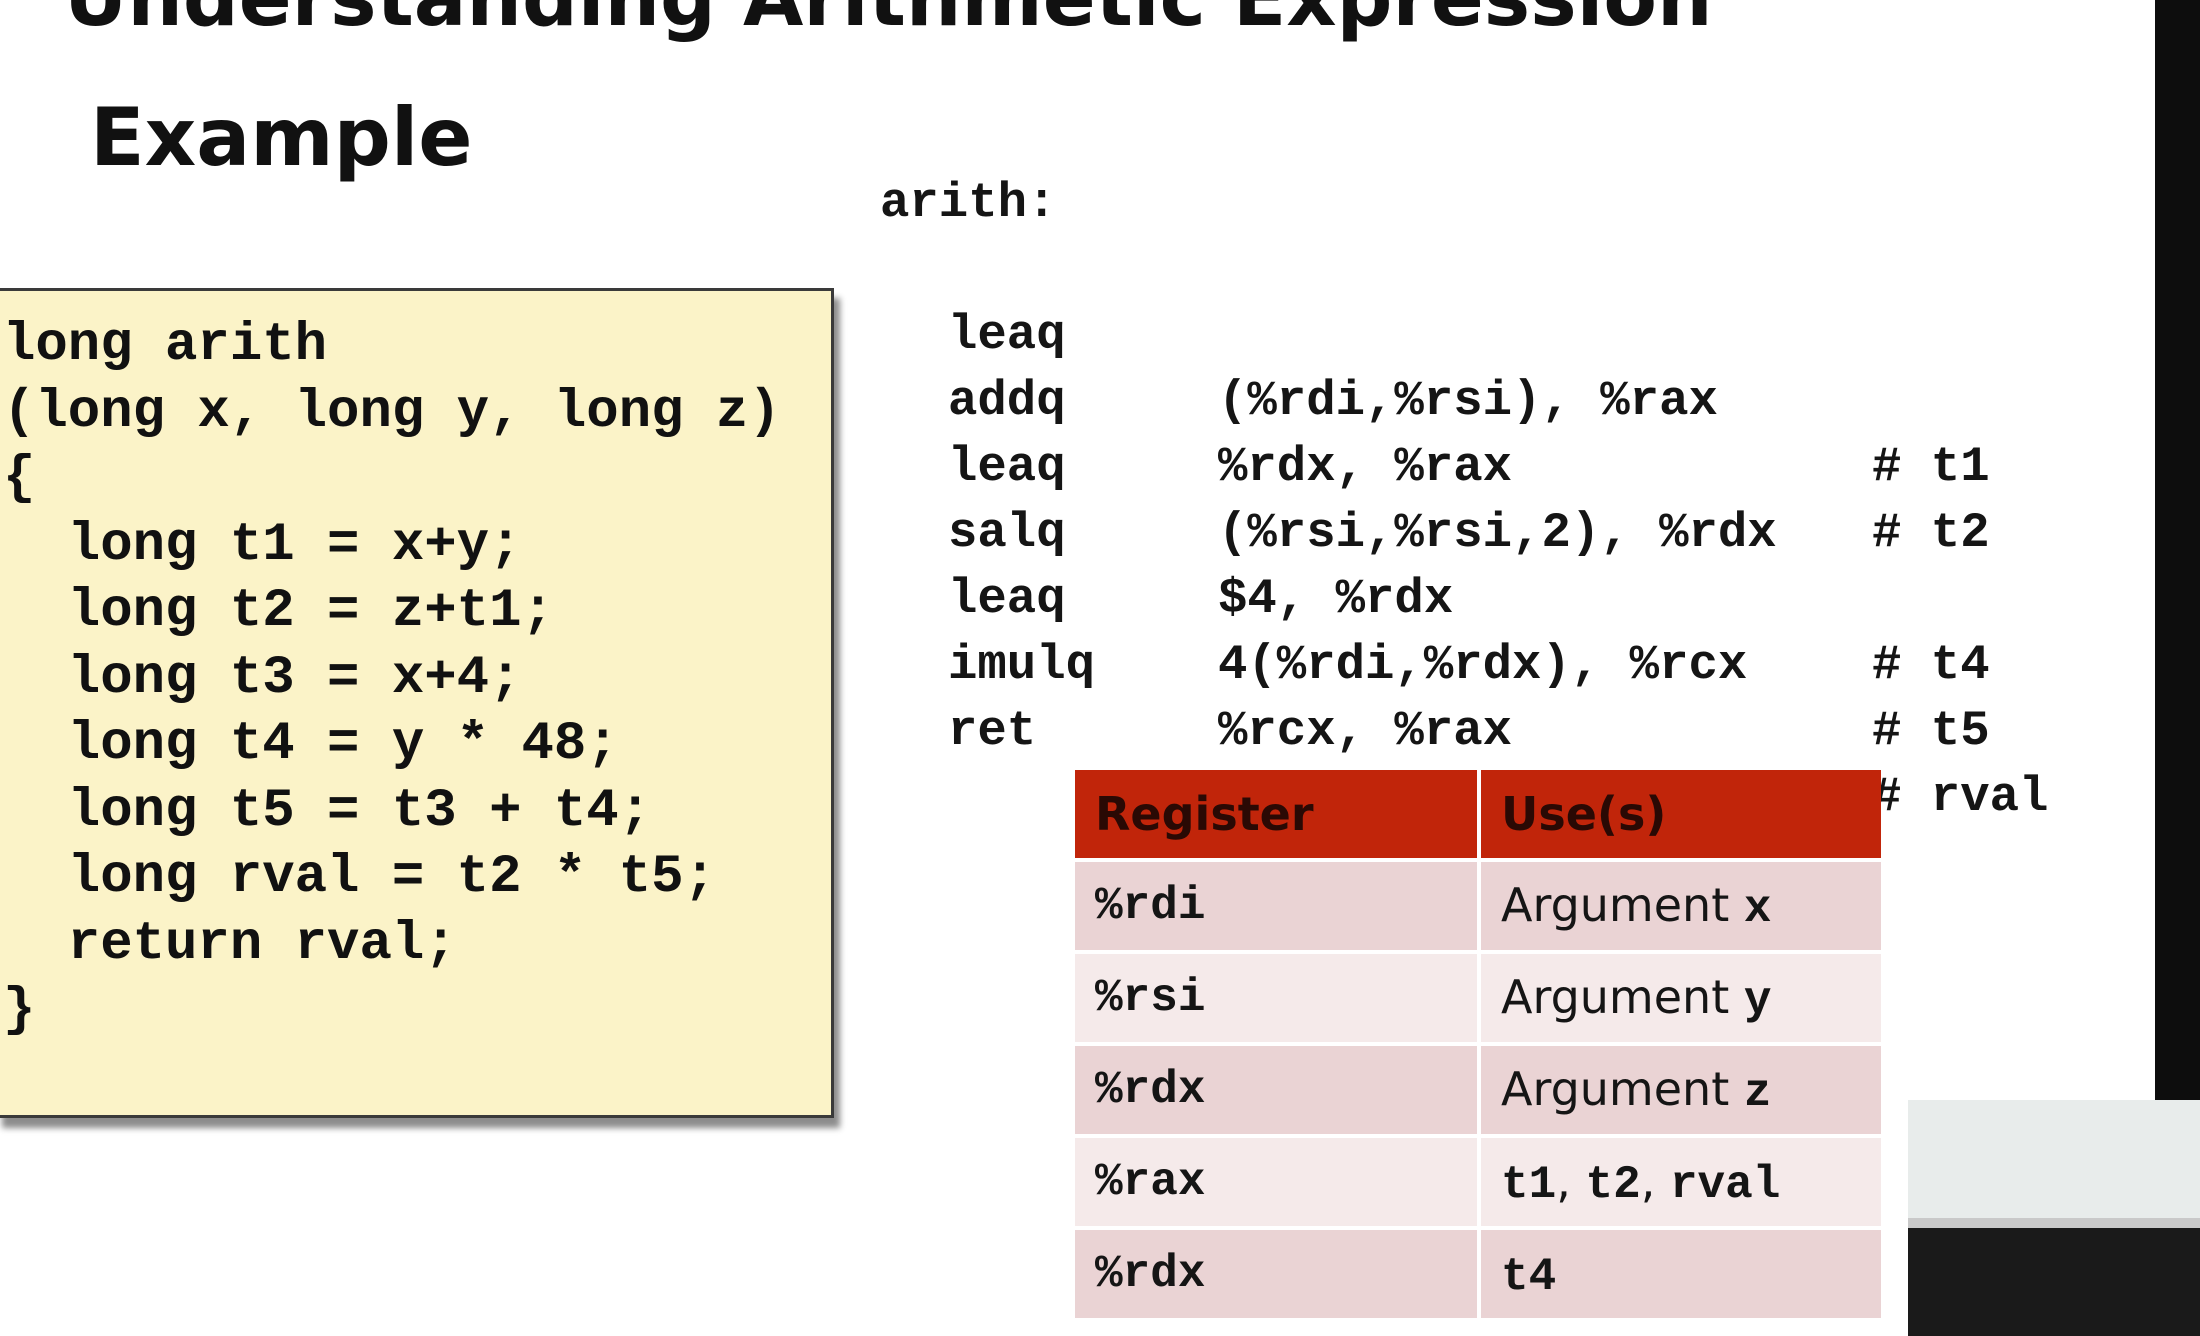 This screenshot has height=1336, width=2200. Describe the element at coordinates (262, 545) in the screenshot. I see `code-line: long t1 = x+y;` at that location.